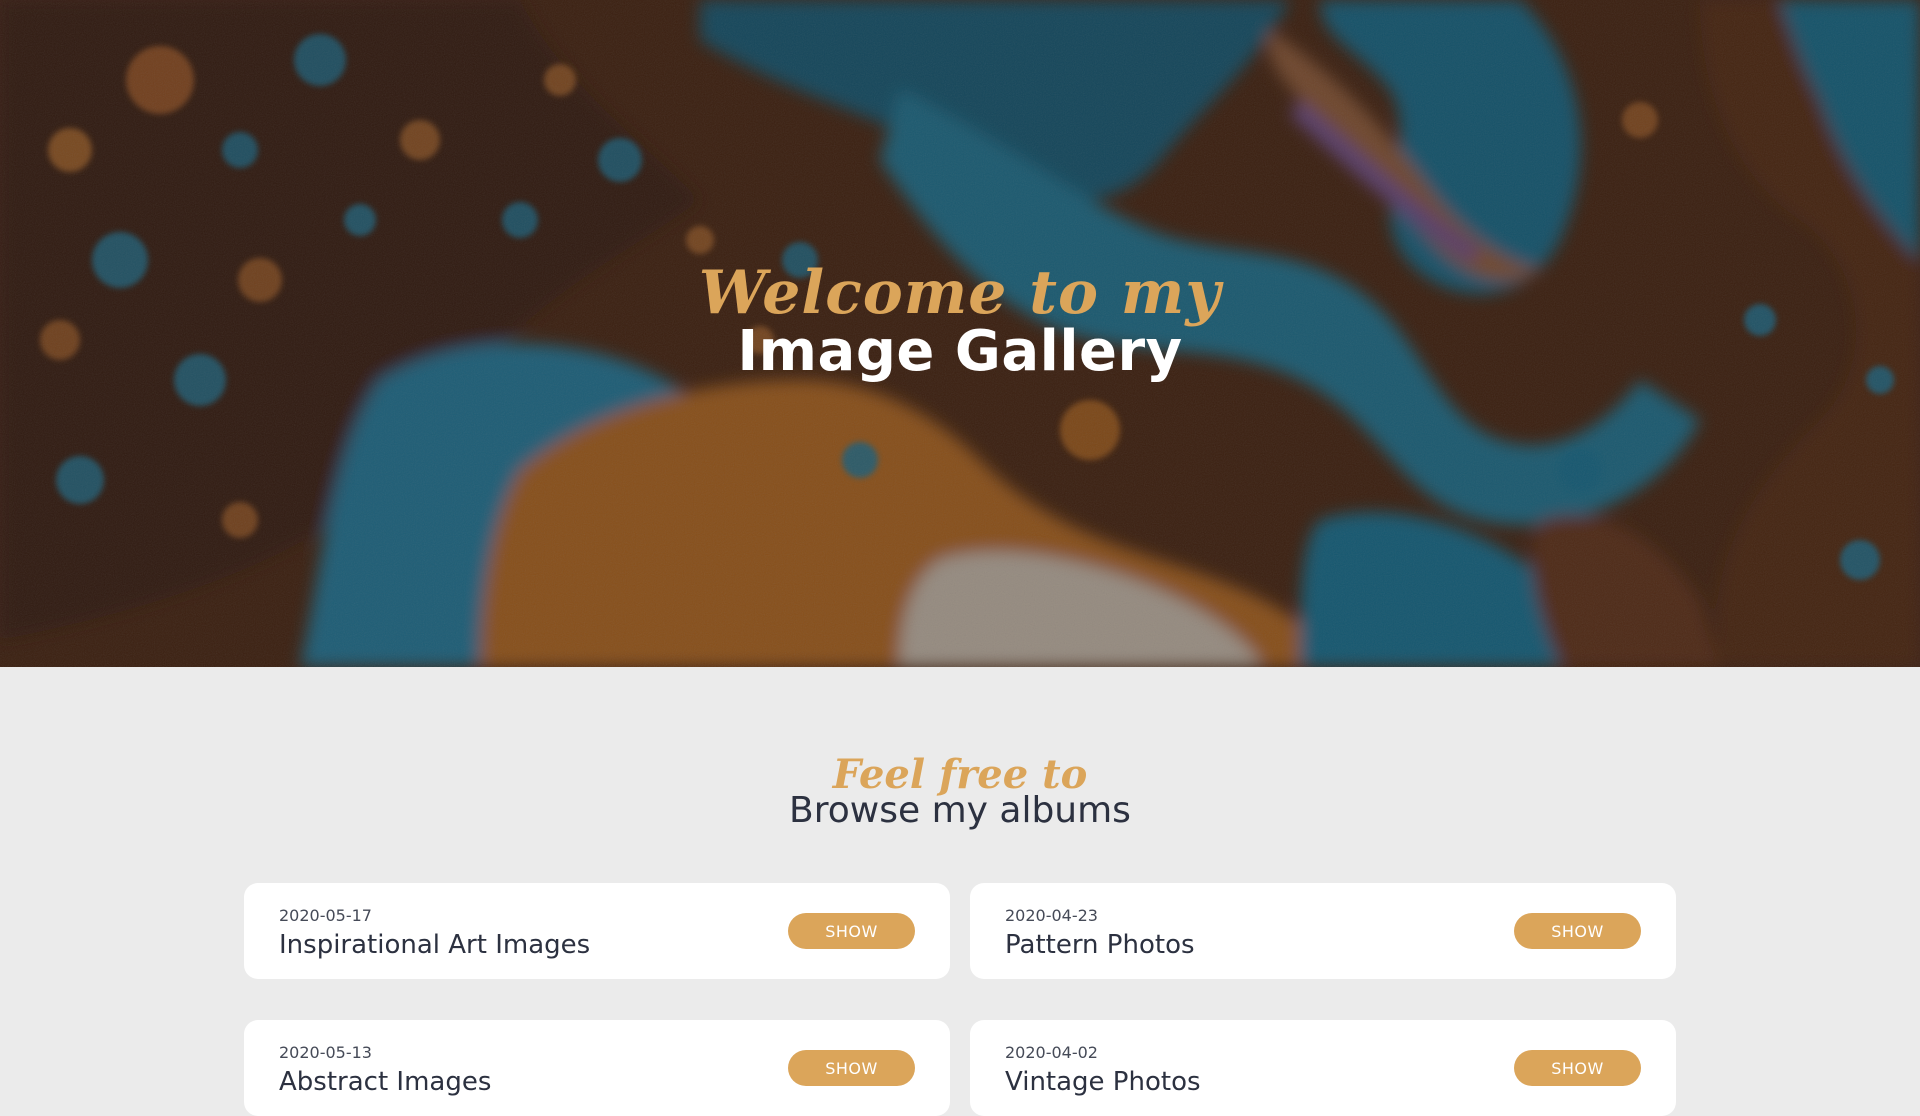 This screenshot has height=1116, width=1920. I want to click on album-card: 2020-05-13 Abstract Images SHOW, so click(597, 1068).